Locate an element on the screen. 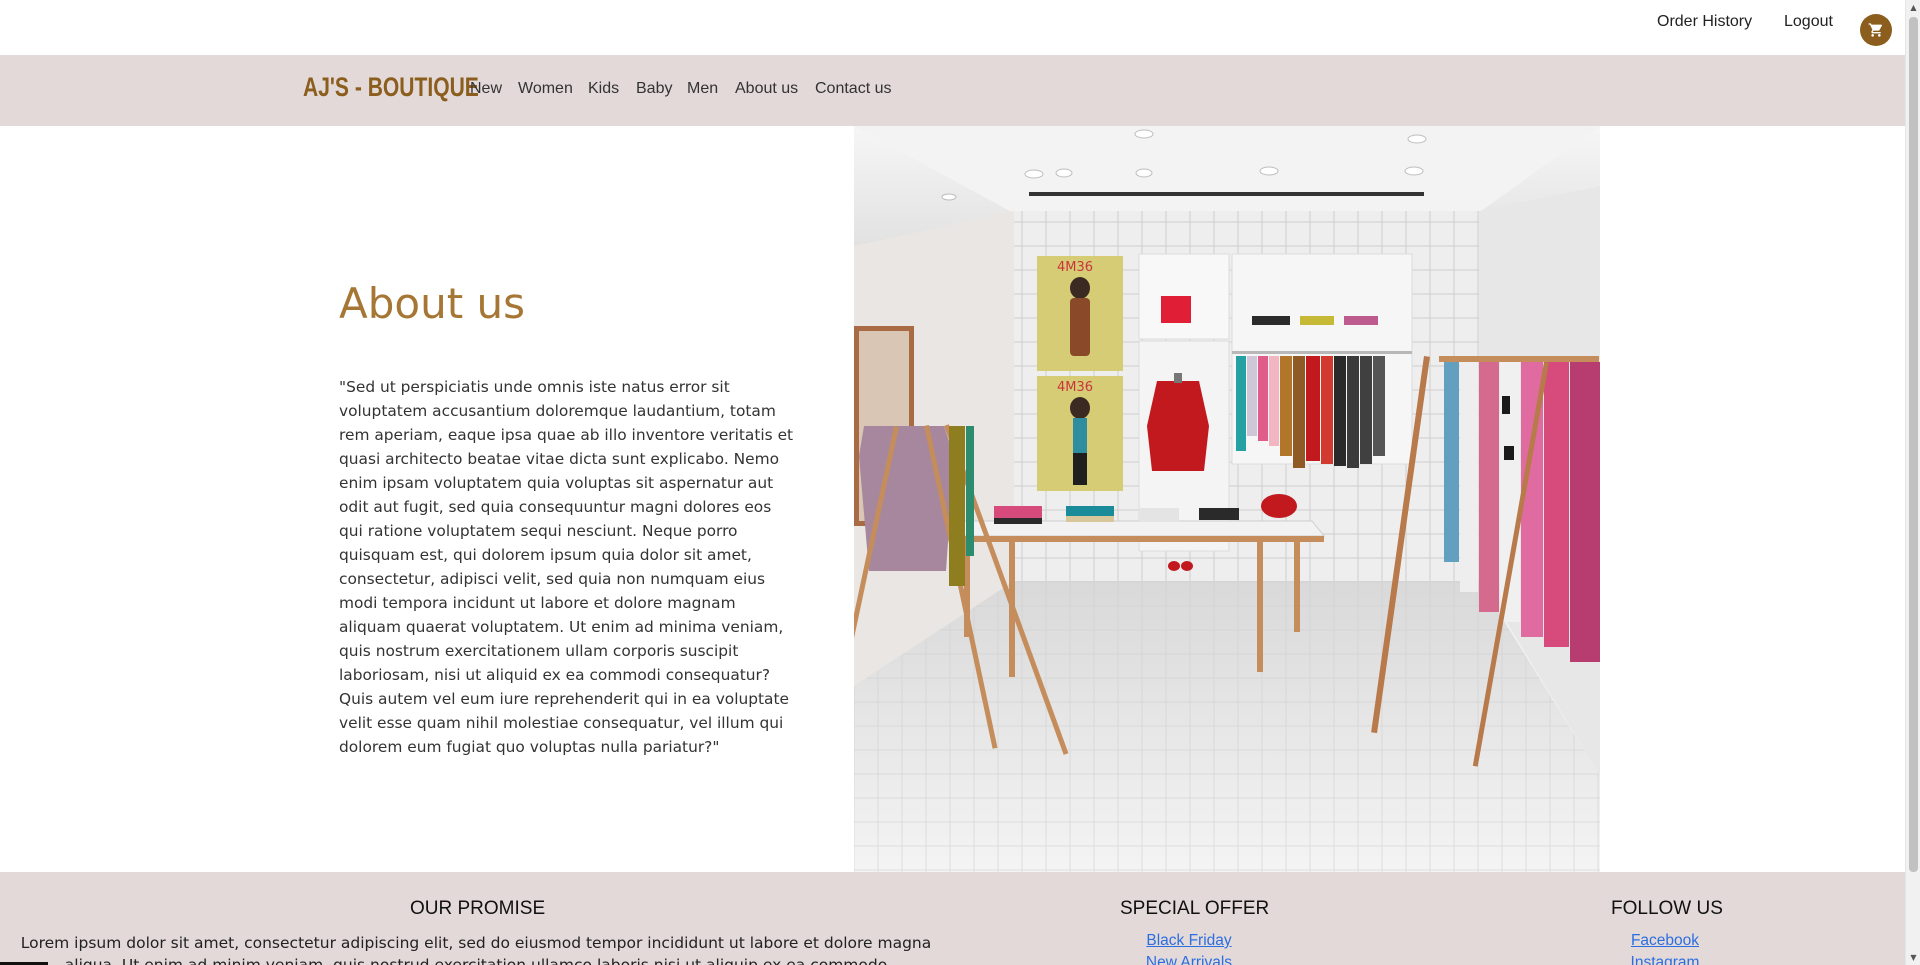 This screenshot has height=965, width=1920. instagram-link: Instagram is located at coordinates (1665, 959).